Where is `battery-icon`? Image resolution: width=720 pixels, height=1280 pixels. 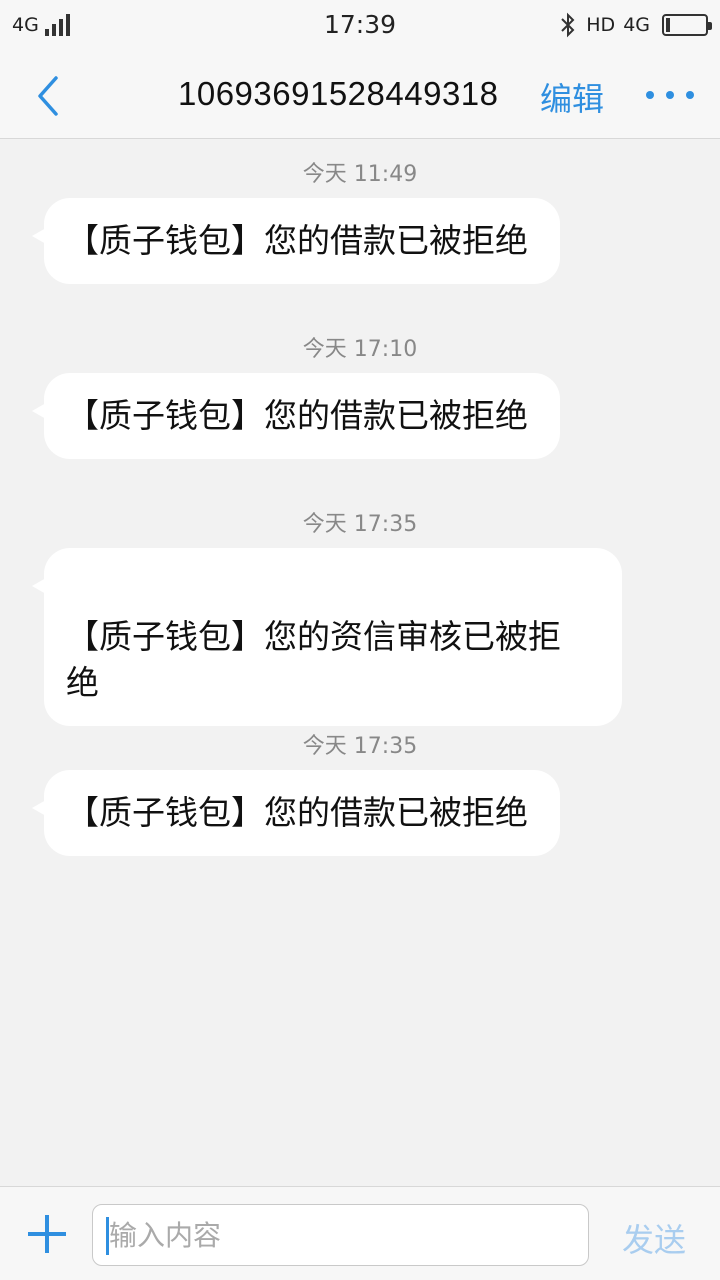 battery-icon is located at coordinates (687, 25).